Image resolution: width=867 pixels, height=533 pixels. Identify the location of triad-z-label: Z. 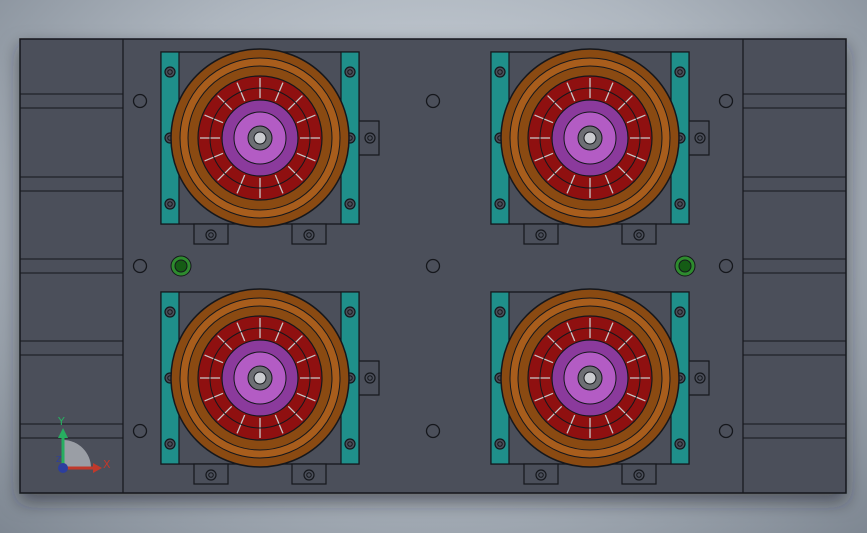
(59, 459).